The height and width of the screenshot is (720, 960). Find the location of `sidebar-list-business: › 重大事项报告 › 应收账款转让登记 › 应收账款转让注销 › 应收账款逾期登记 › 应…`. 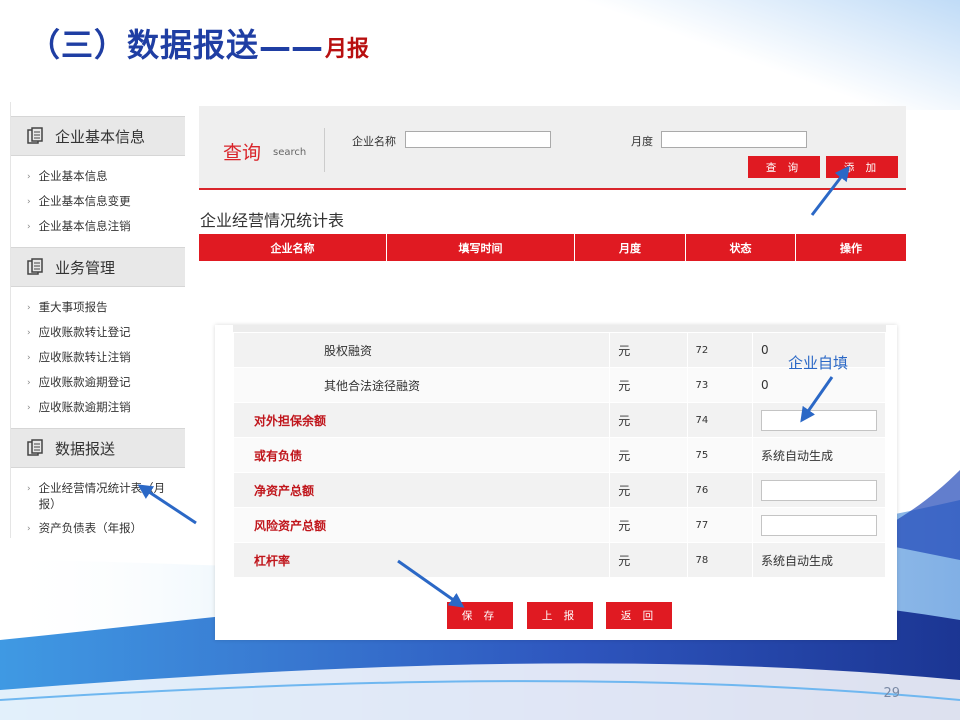

sidebar-list-business: › 重大事项报告 › 应收账款转让登记 › 应收账款转让注销 › 应收账款逾期登记 › 应… is located at coordinates (98, 357).